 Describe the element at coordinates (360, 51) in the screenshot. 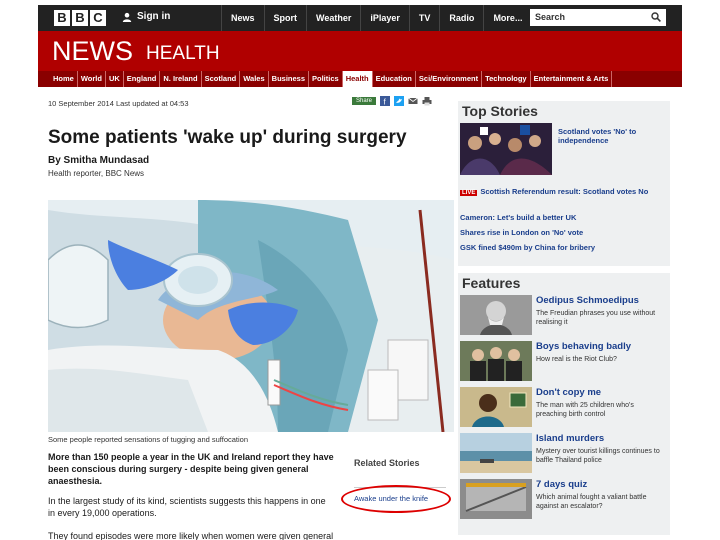

I see `section-banner: NEWS HEALTH` at that location.